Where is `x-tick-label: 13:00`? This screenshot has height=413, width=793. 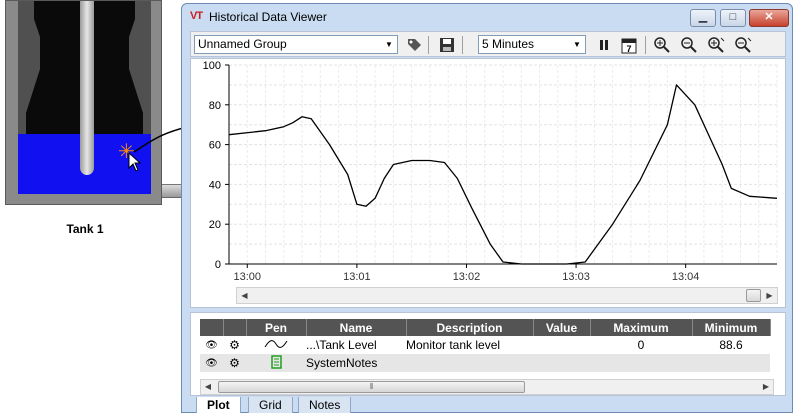
x-tick-label: 13:00 is located at coordinates (248, 277).